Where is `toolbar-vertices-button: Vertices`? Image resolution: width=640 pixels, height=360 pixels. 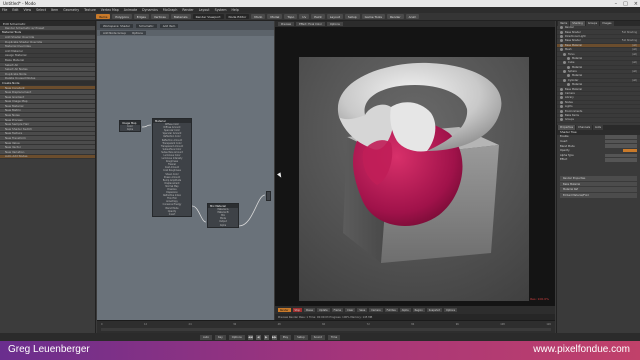 toolbar-vertices-button: Vertices is located at coordinates (159, 16).